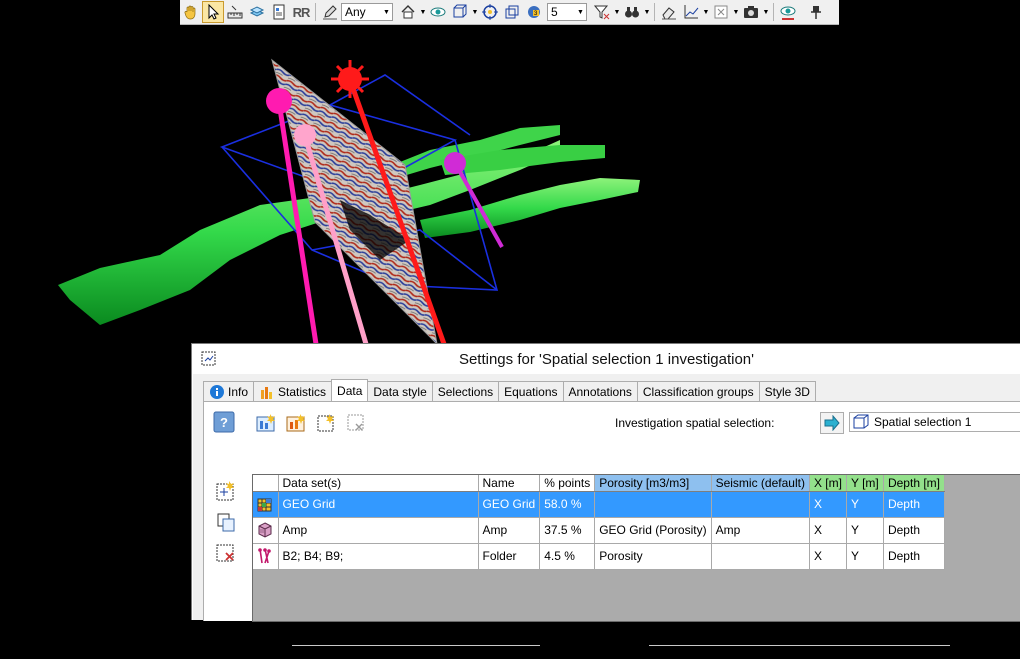 This screenshot has height=659, width=1020. I want to click on tab-label: Annotations, so click(600, 391).